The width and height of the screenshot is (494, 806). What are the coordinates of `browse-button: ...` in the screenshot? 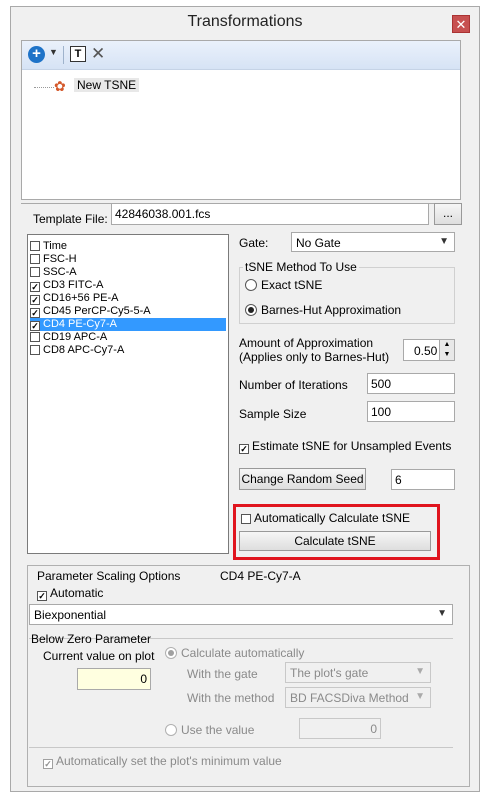 It's located at (448, 214).